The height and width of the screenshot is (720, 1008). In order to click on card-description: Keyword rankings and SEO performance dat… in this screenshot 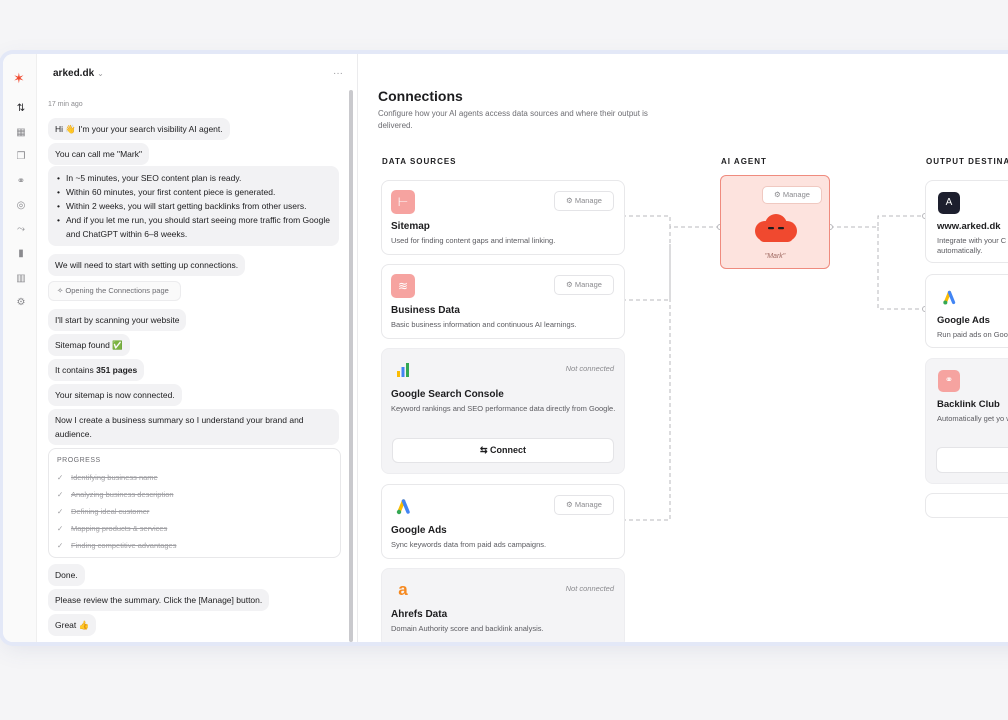, I will do `click(503, 408)`.